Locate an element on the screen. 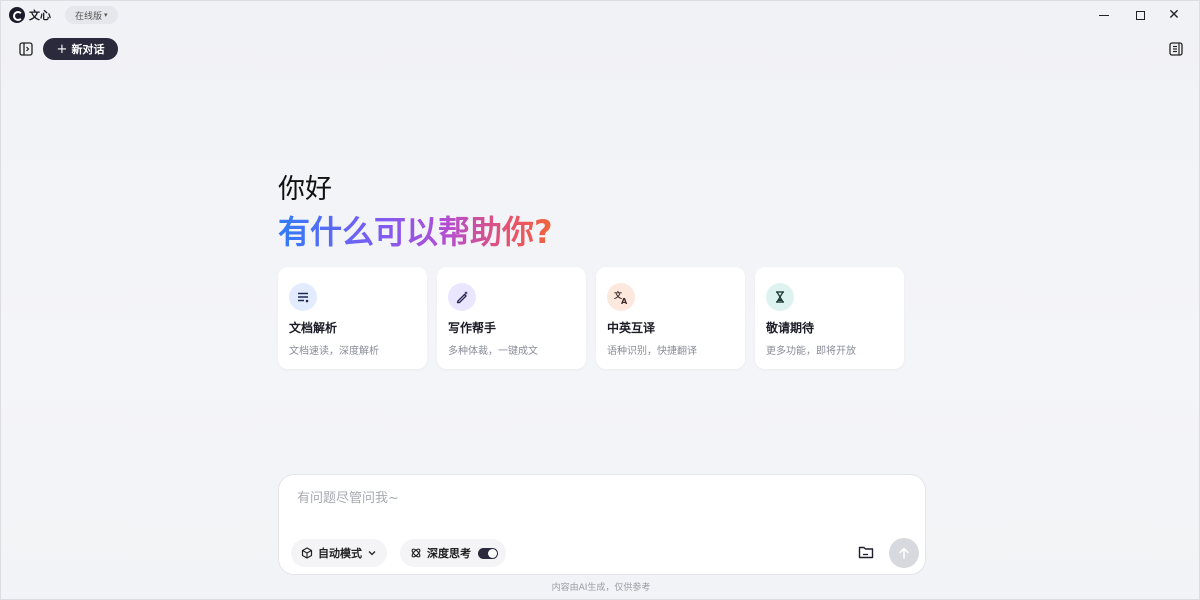  card-subtitle: 多种体裁，一键成文 is located at coordinates (493, 351).